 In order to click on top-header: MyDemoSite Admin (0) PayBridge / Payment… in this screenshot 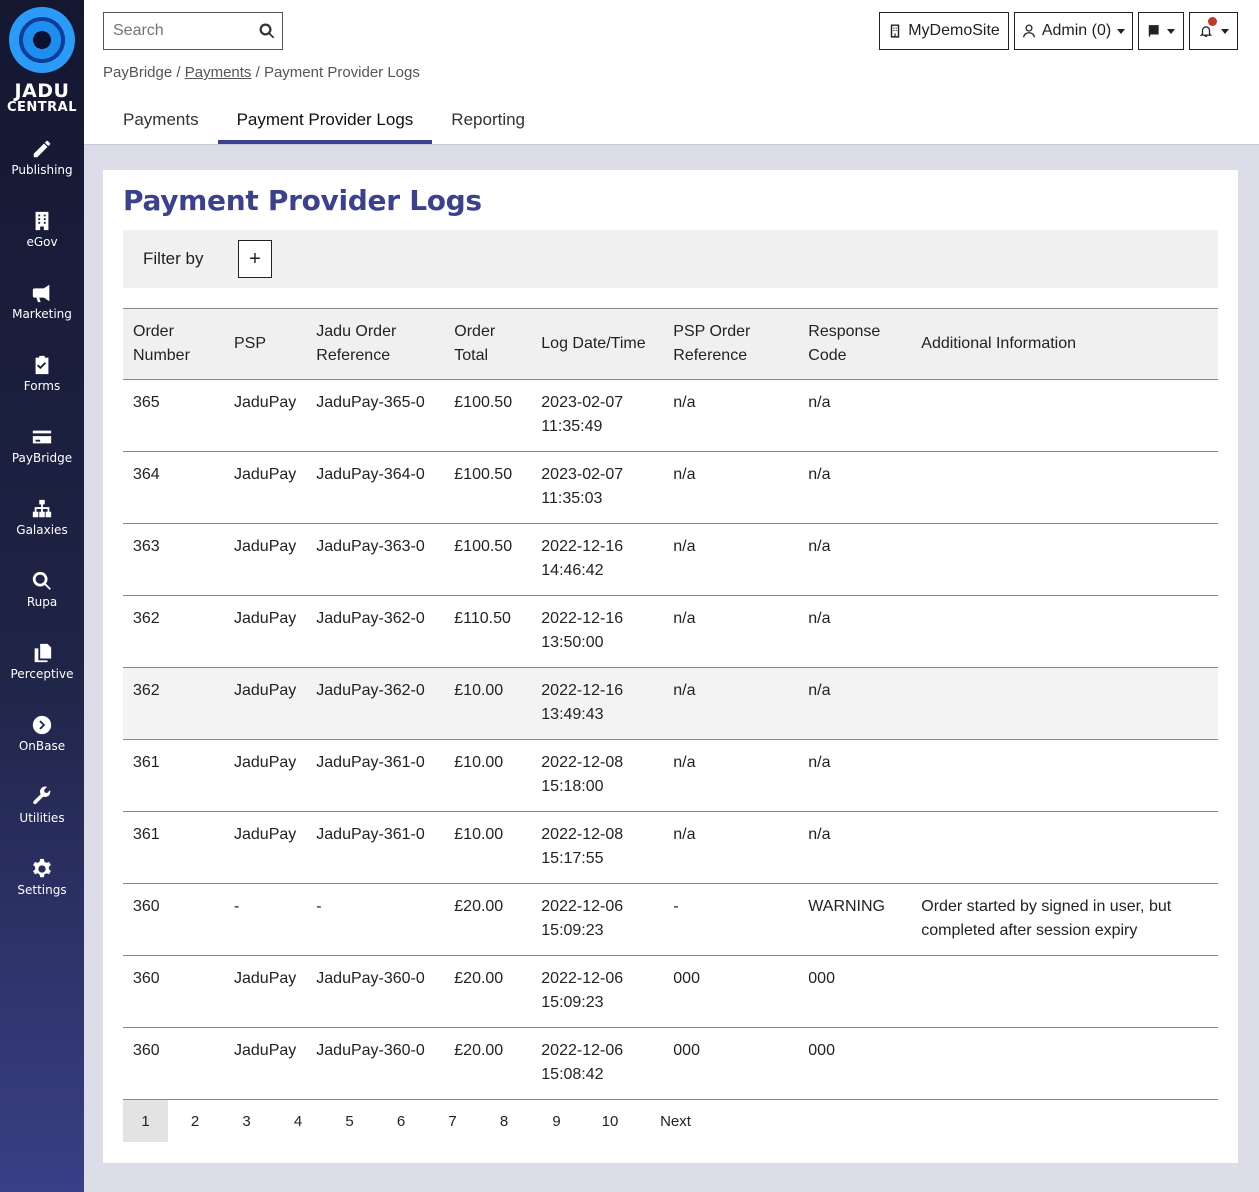, I will do `click(671, 72)`.